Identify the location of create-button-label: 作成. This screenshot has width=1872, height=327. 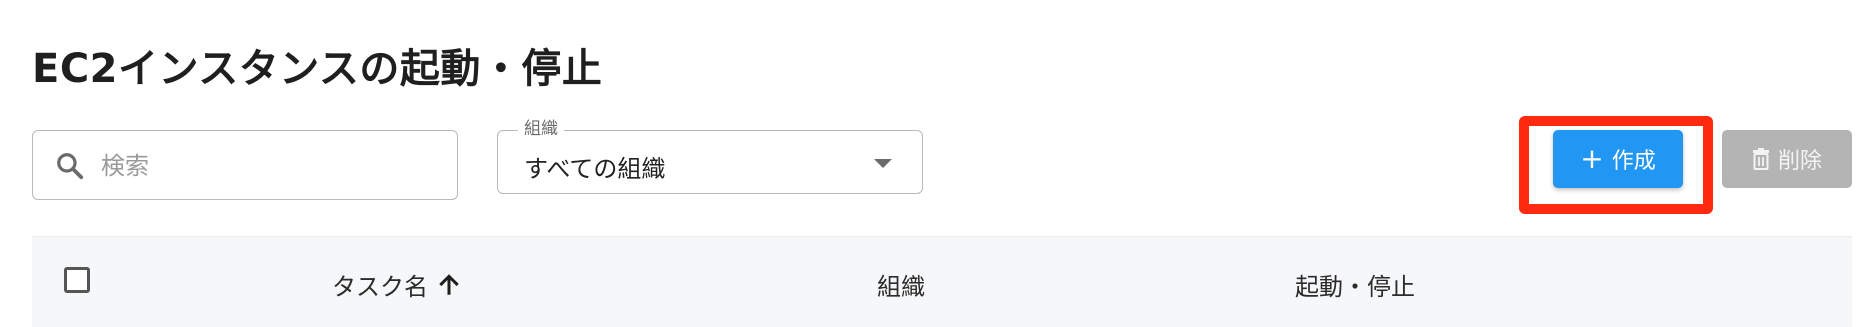
(1633, 161).